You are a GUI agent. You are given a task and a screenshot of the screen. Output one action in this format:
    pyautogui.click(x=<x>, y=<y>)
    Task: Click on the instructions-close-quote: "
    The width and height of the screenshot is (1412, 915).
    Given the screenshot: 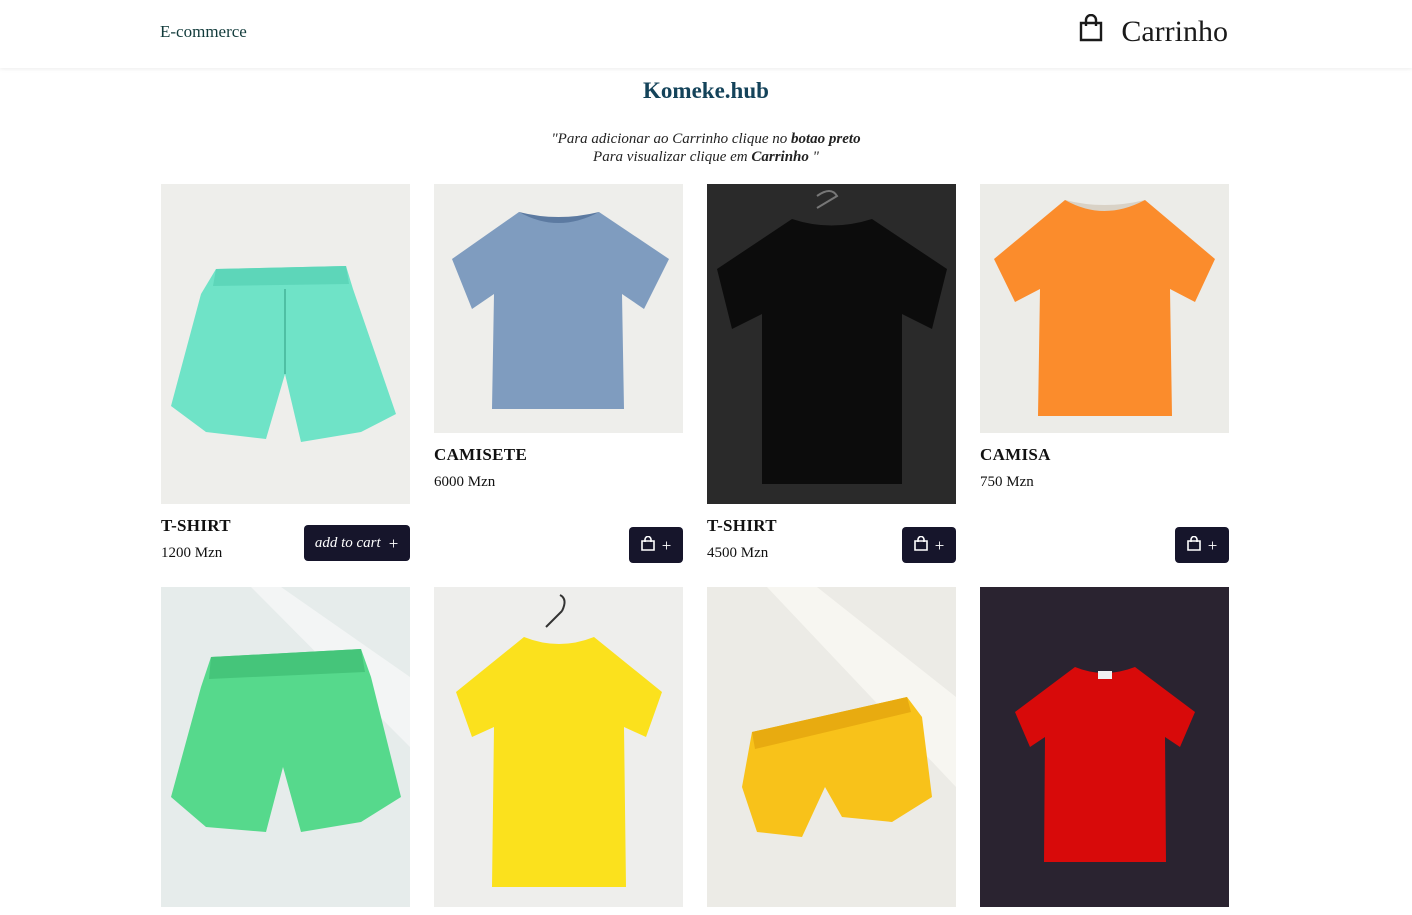 What is the action you would take?
    pyautogui.click(x=813, y=157)
    